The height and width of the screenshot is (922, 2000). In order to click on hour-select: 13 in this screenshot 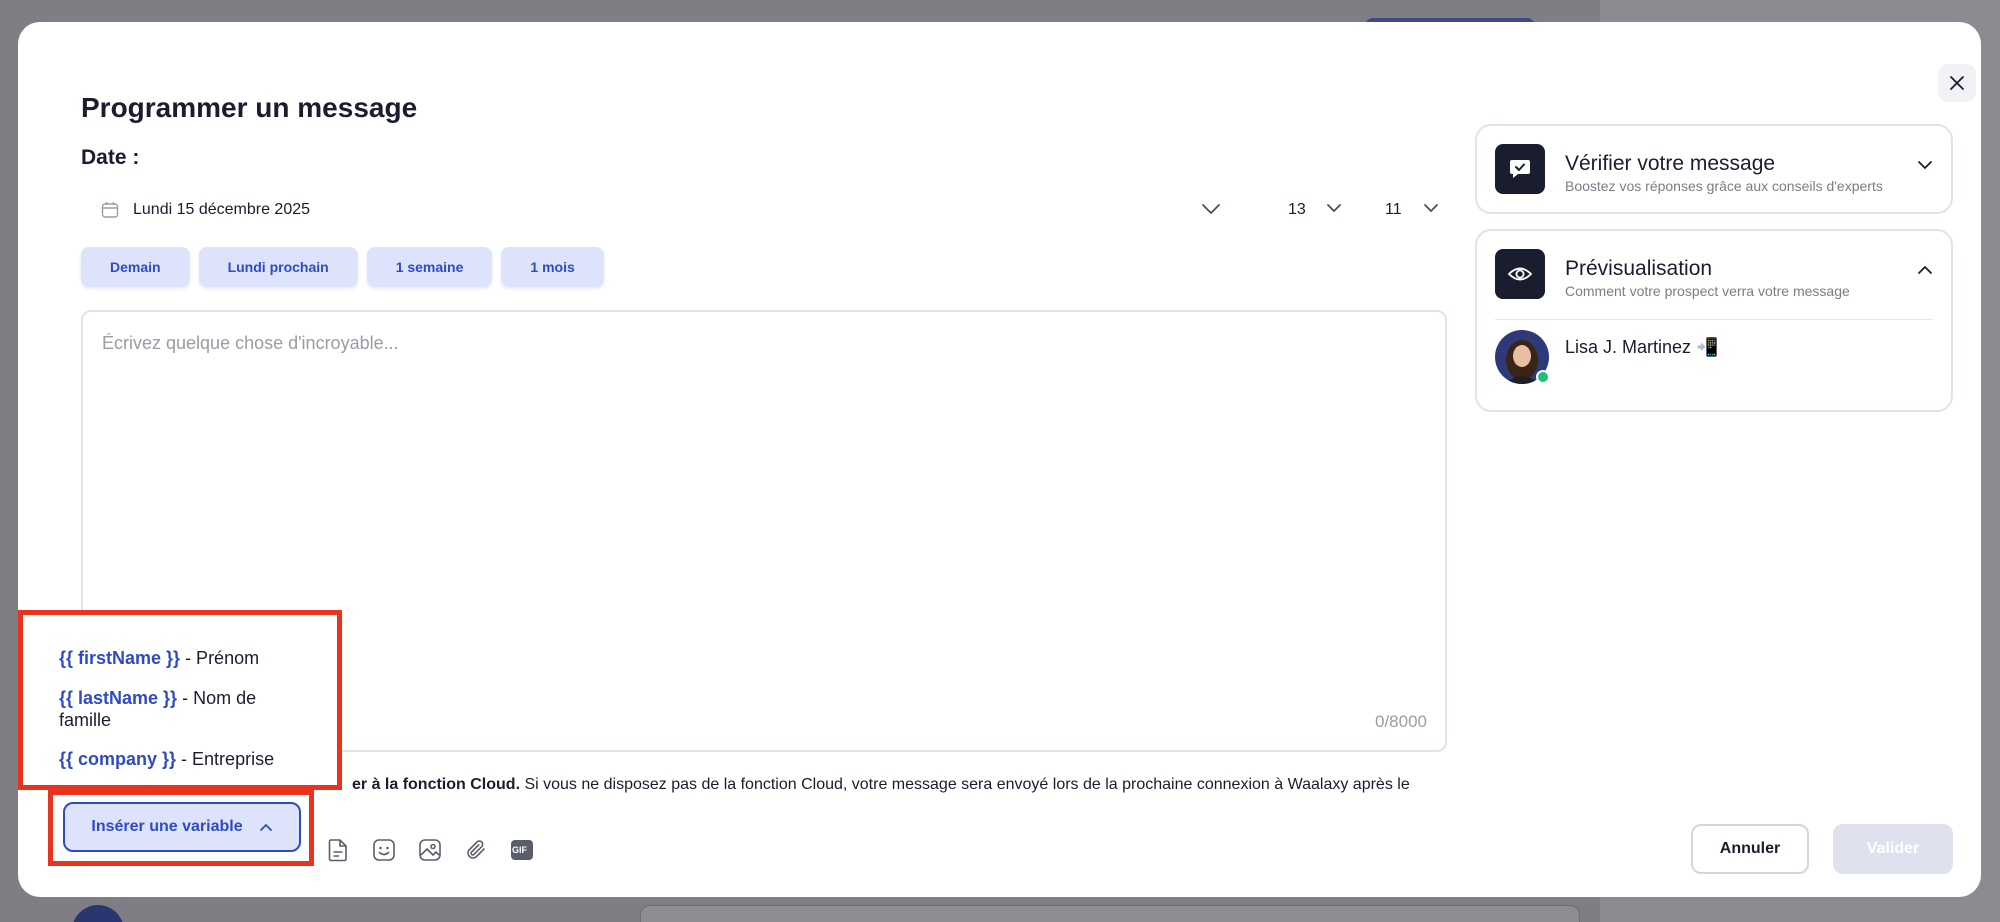, I will do `click(1316, 210)`.